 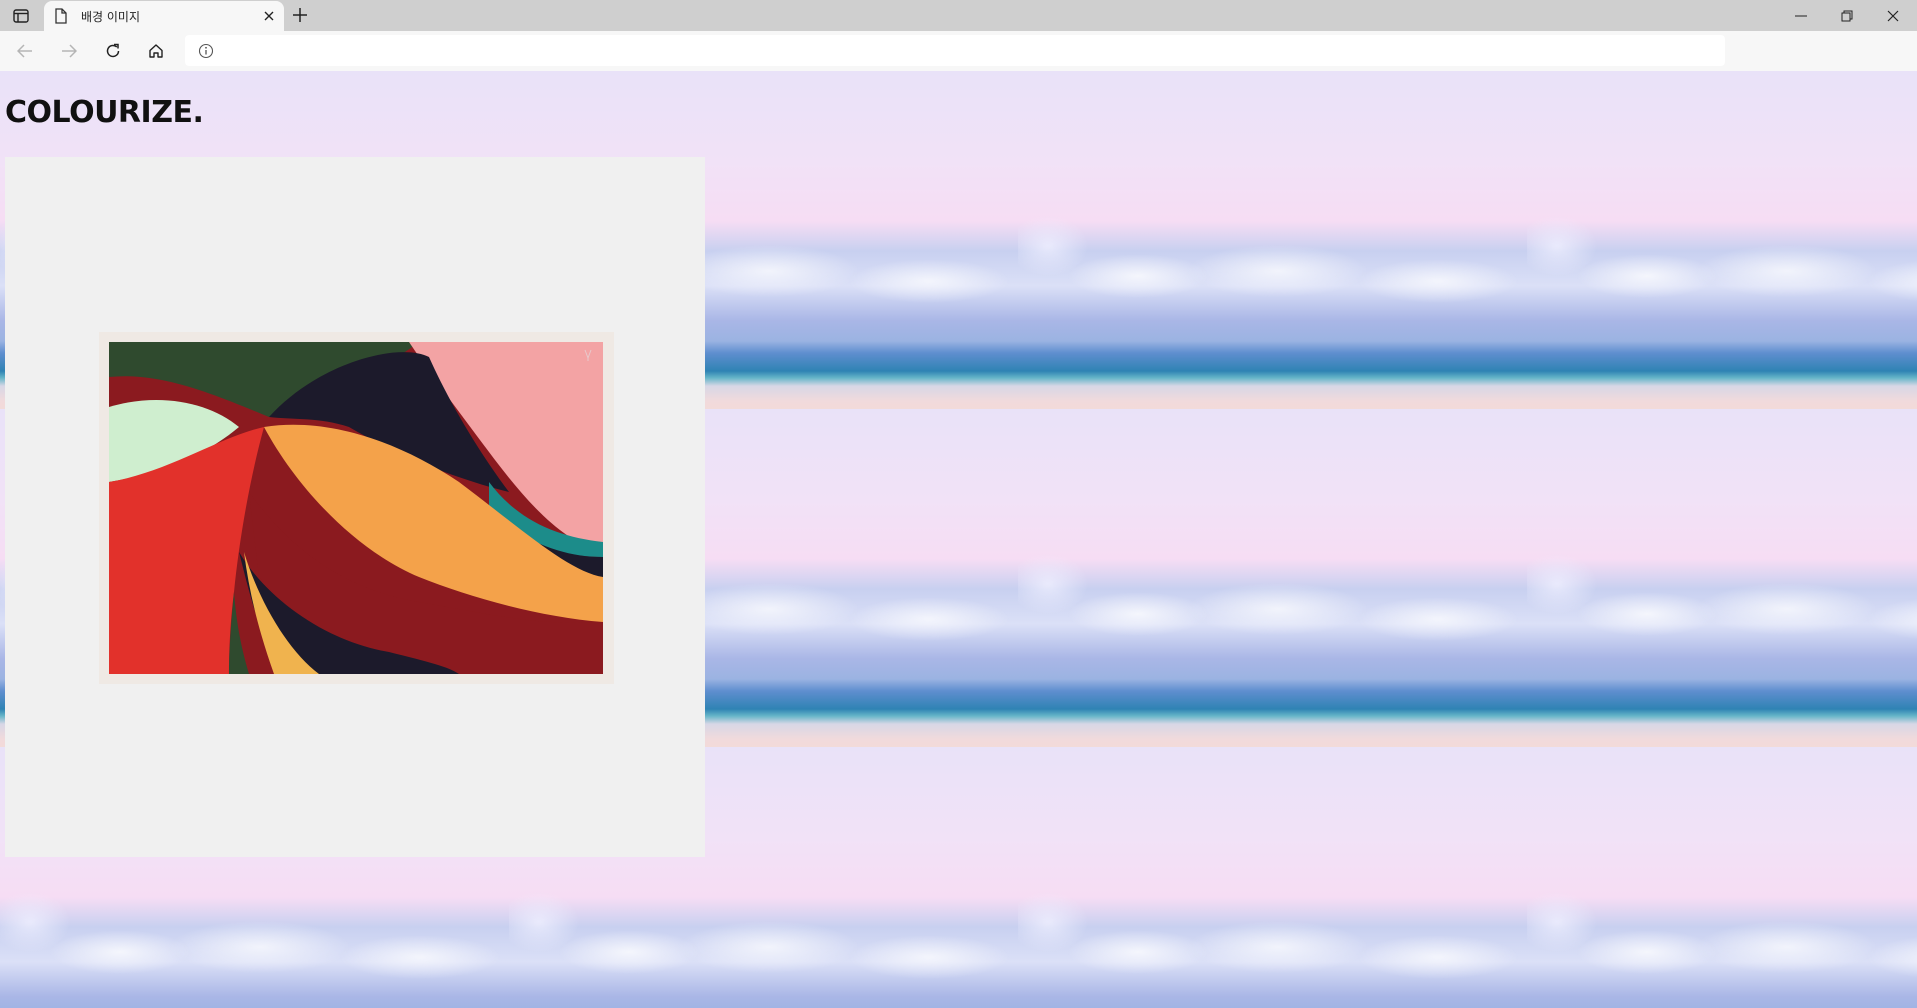 I want to click on navigation-toolbar, so click(x=958, y=51).